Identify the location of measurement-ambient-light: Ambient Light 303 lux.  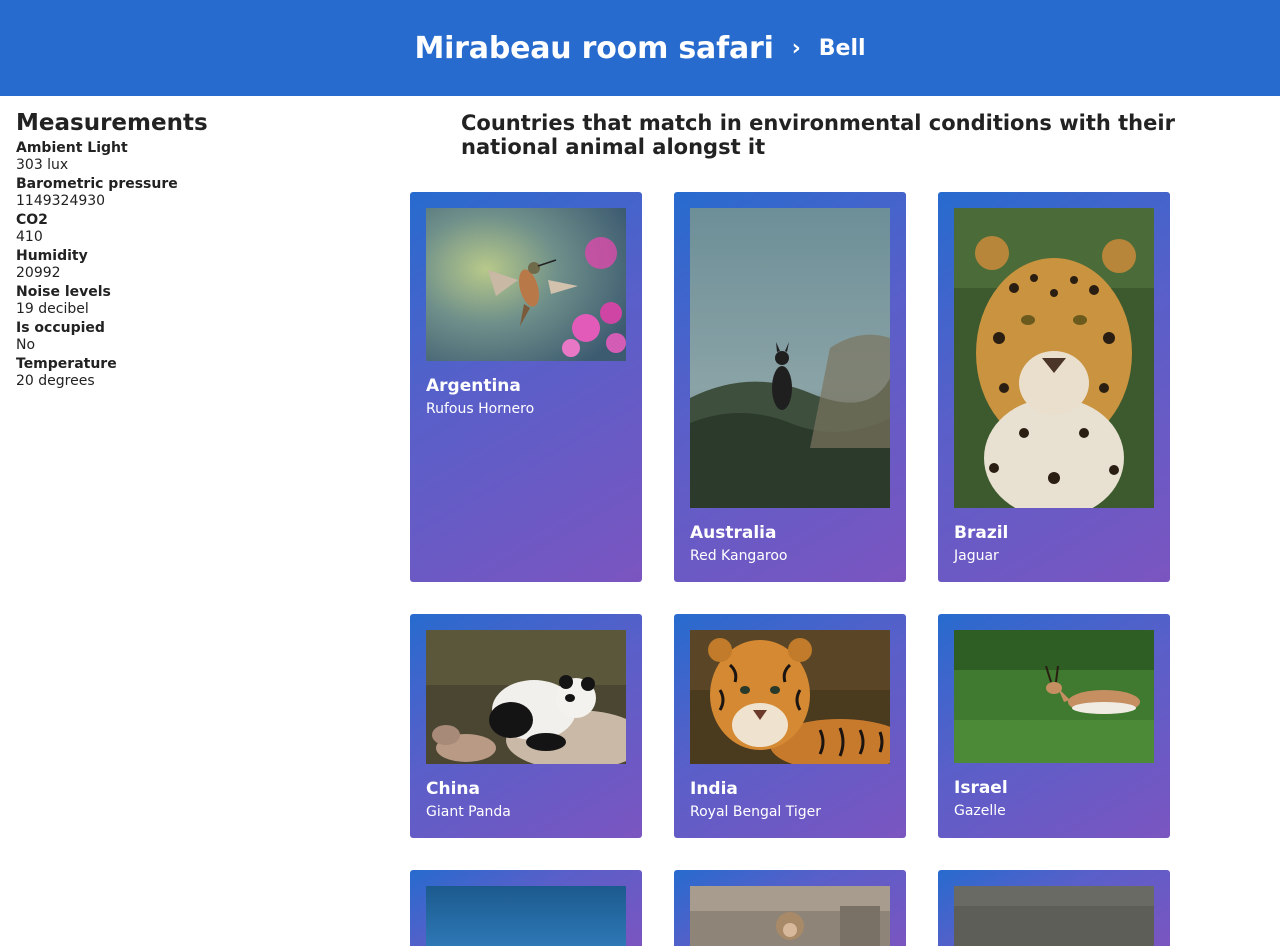
(196, 157).